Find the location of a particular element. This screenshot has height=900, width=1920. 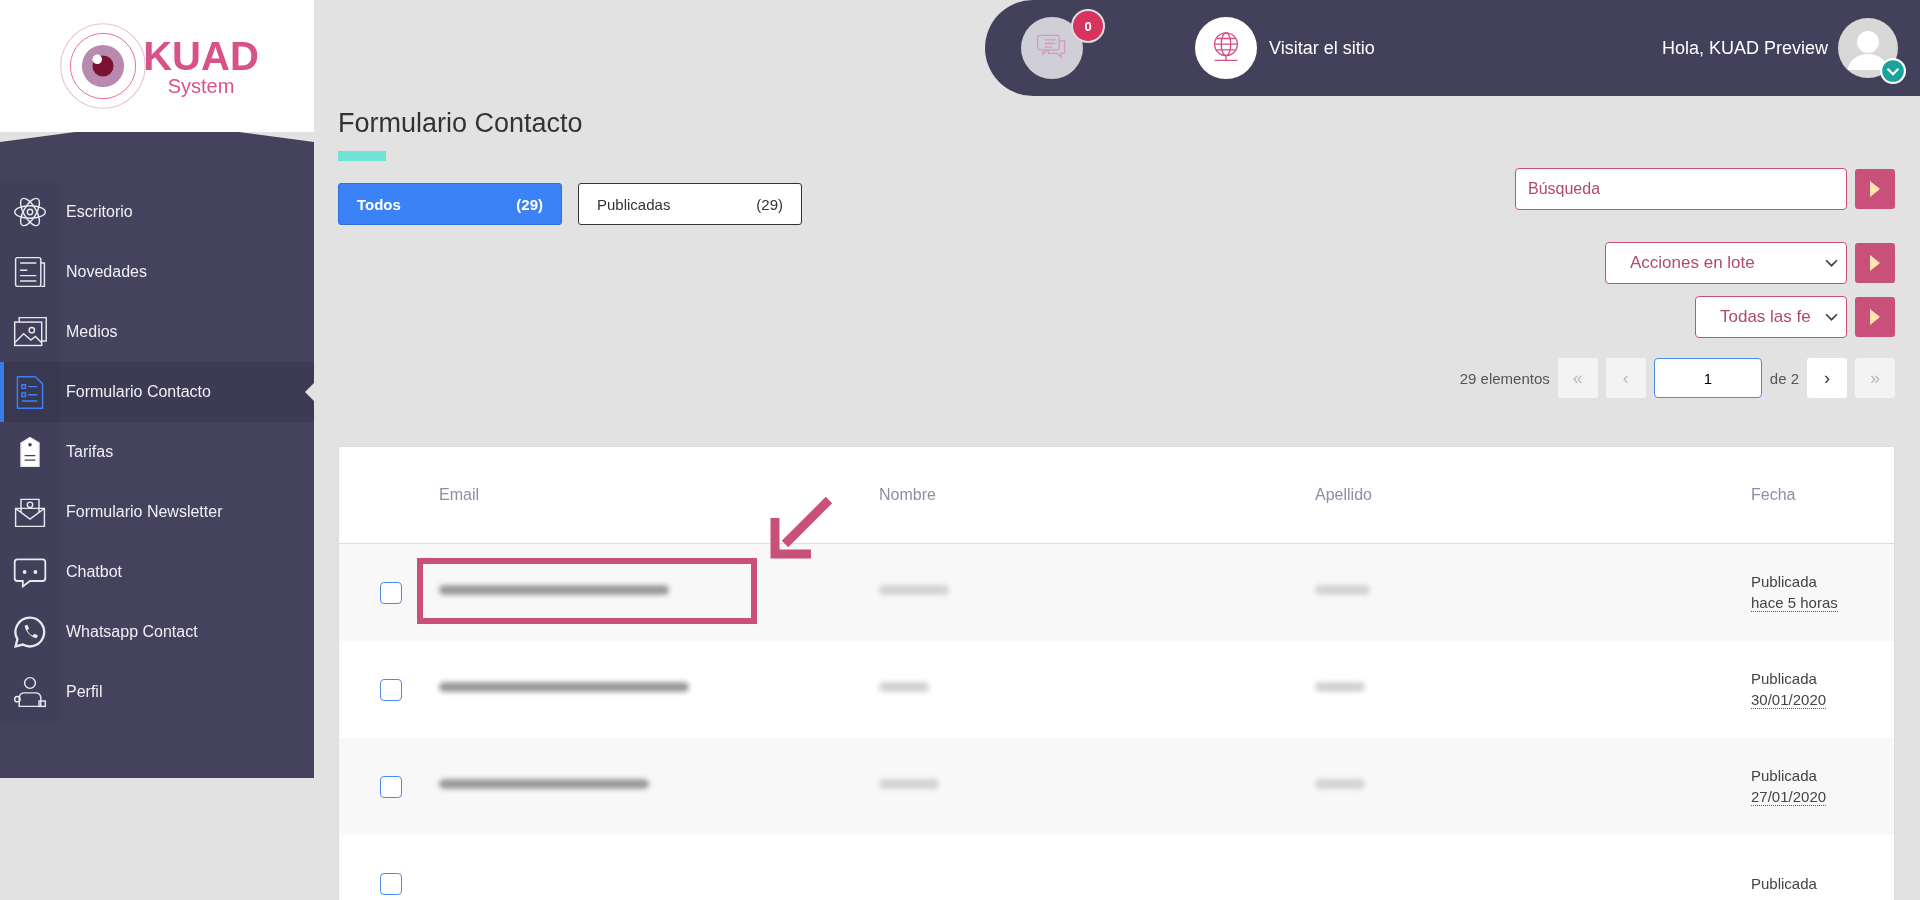

date-link: 27/01/2020 is located at coordinates (1789, 797).